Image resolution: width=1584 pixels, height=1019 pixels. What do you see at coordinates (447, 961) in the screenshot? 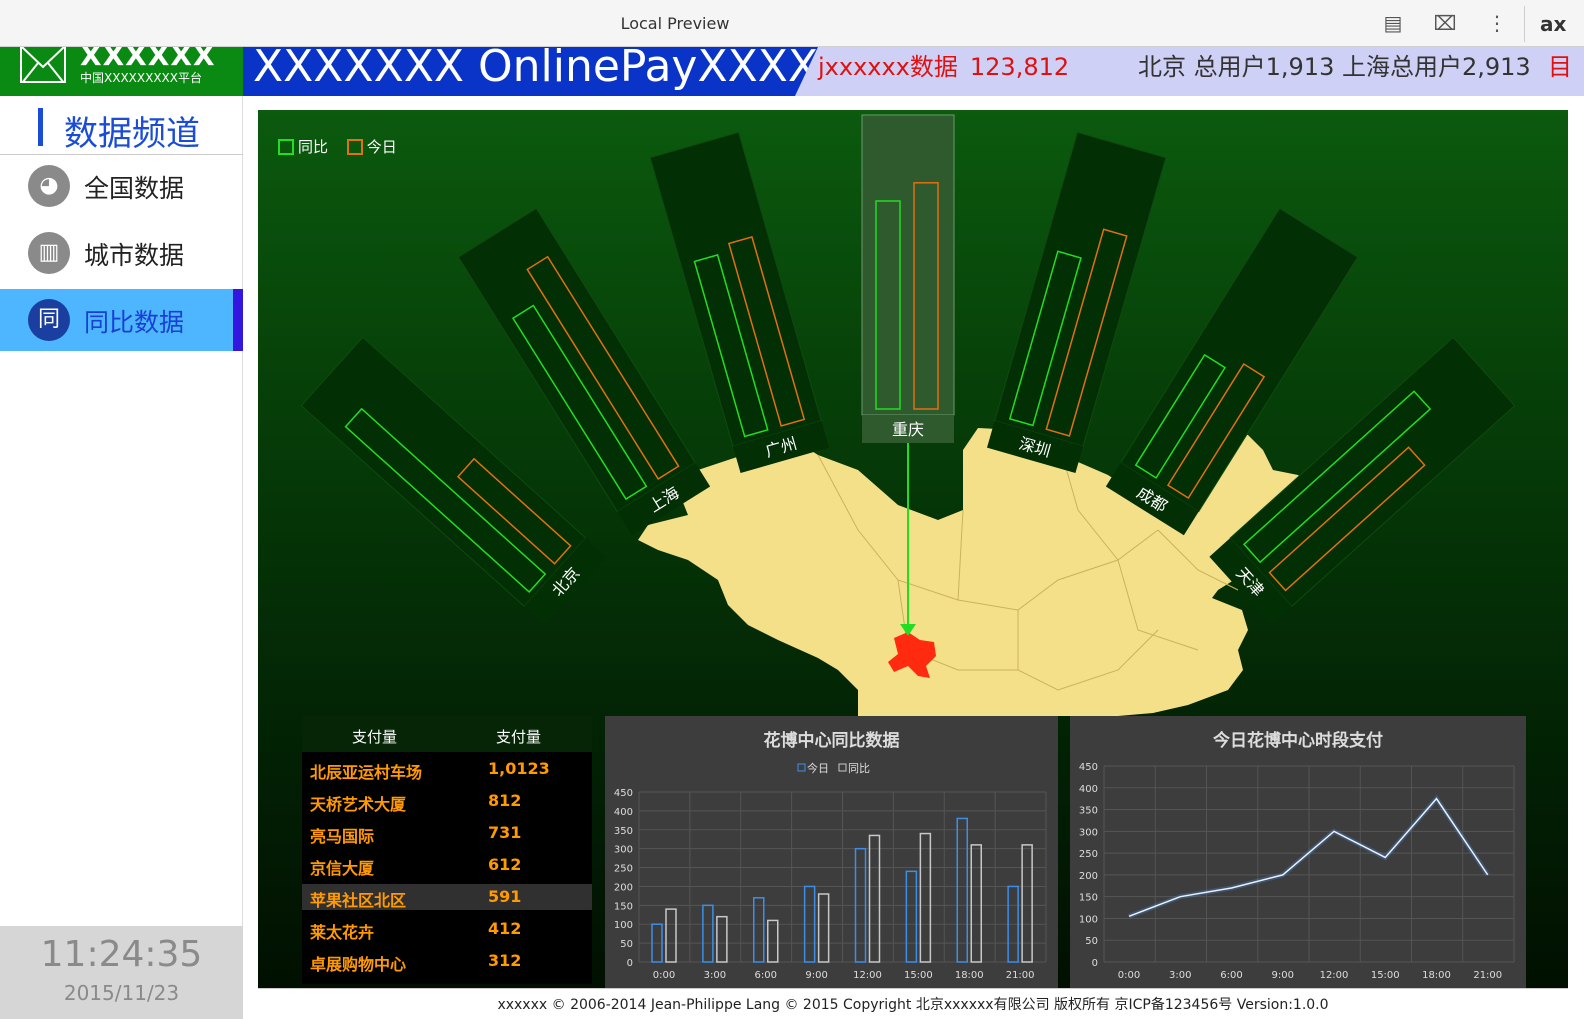
I see `table-row: 卓展购物中心 312` at bounding box center [447, 961].